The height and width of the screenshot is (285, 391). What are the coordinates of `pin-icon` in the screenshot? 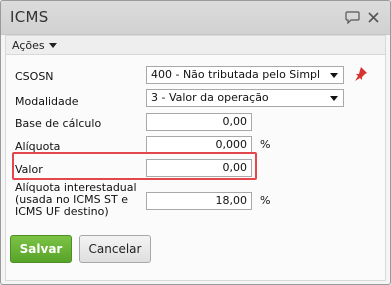 It's located at (360, 74).